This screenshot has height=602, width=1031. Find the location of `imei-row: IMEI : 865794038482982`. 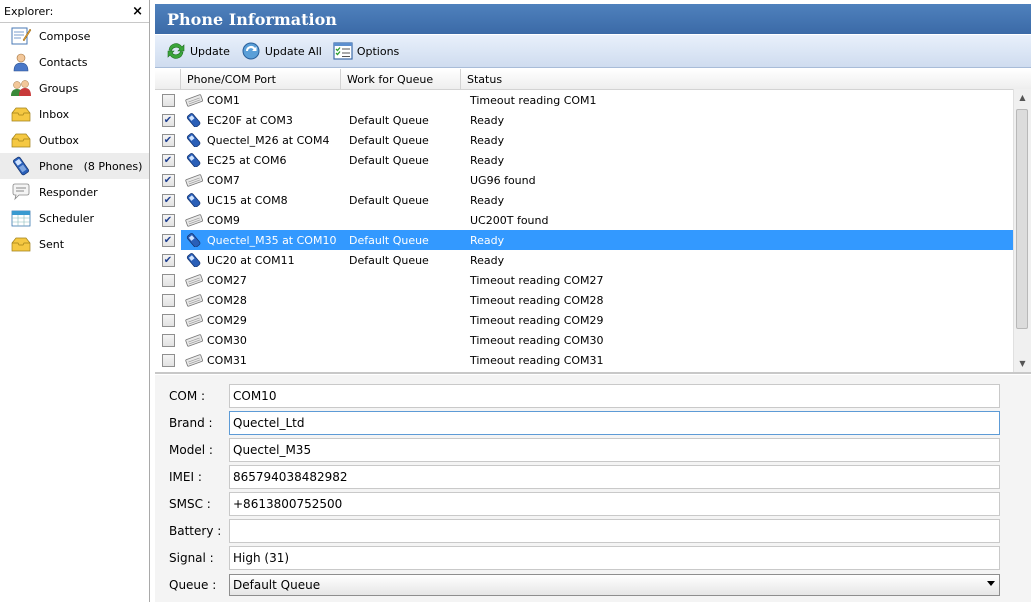

imei-row: IMEI : 865794038482982 is located at coordinates (593, 477).